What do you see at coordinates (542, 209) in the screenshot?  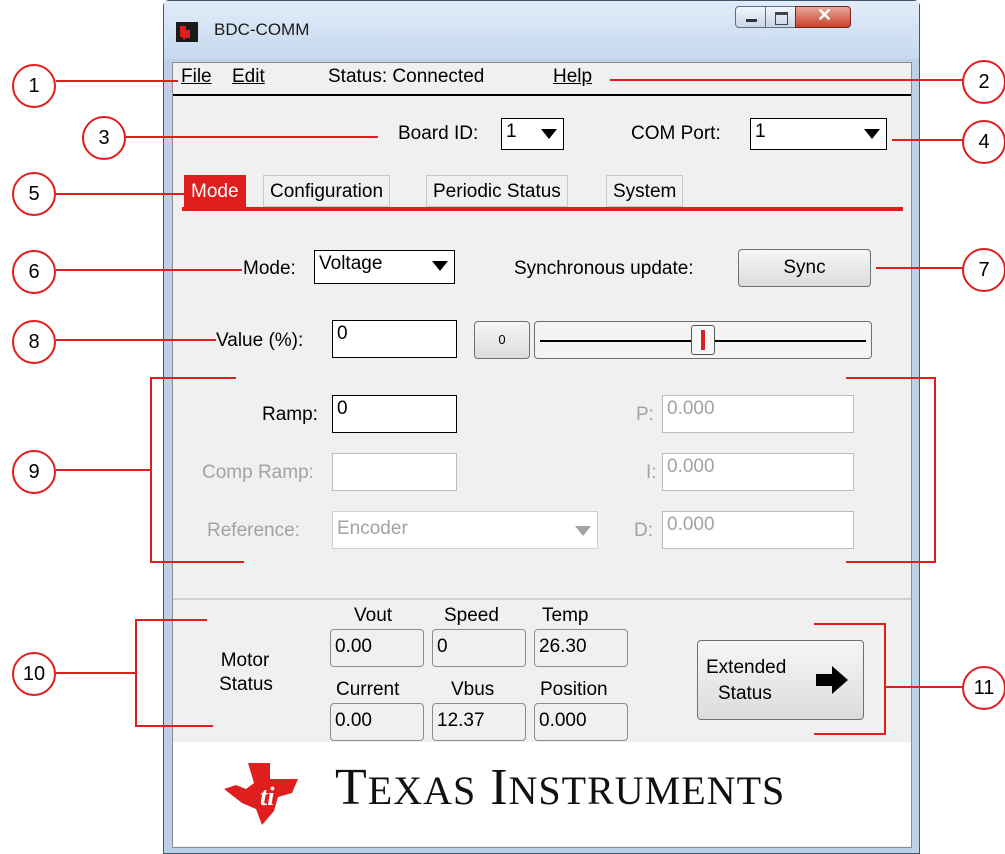 I see `tab-underline` at bounding box center [542, 209].